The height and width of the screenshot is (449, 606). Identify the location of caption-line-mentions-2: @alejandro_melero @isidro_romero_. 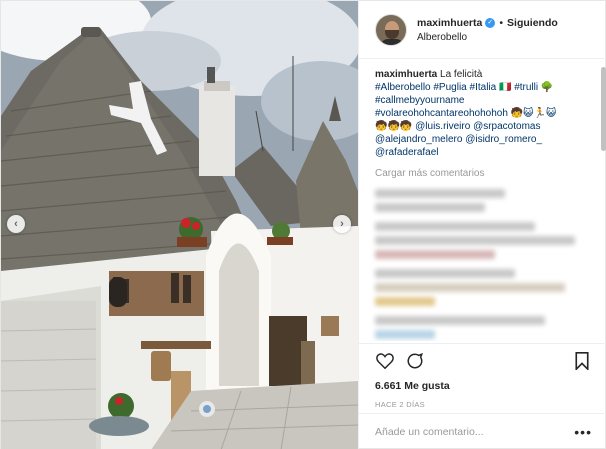
(483, 139).